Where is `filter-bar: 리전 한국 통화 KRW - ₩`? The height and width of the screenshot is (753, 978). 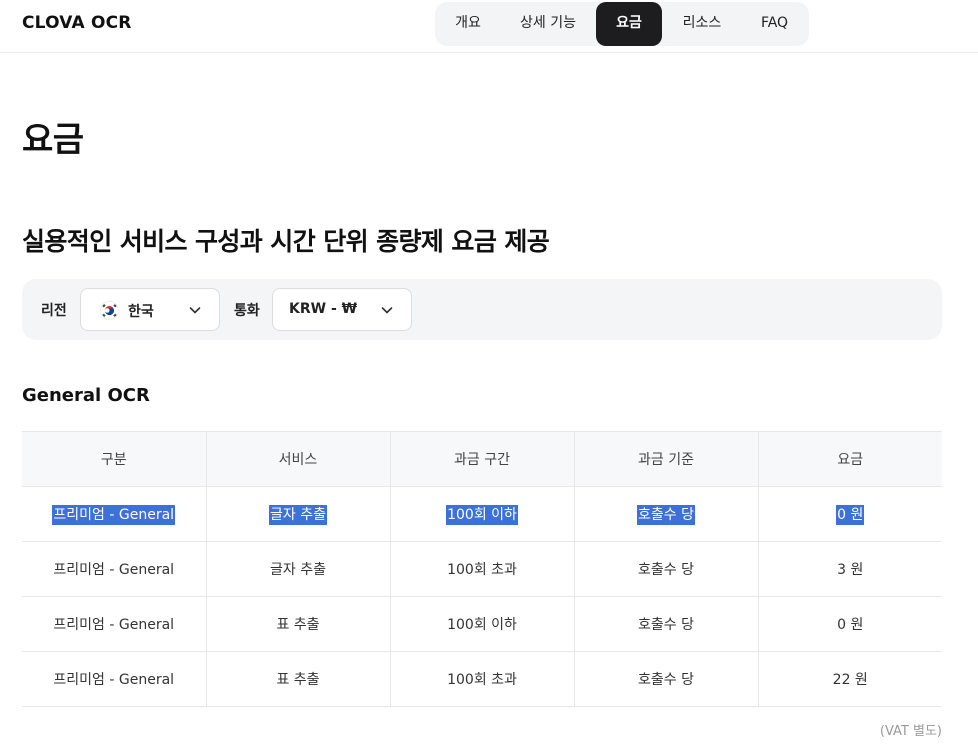
filter-bar: 리전 한국 통화 KRW - ₩ is located at coordinates (482, 309).